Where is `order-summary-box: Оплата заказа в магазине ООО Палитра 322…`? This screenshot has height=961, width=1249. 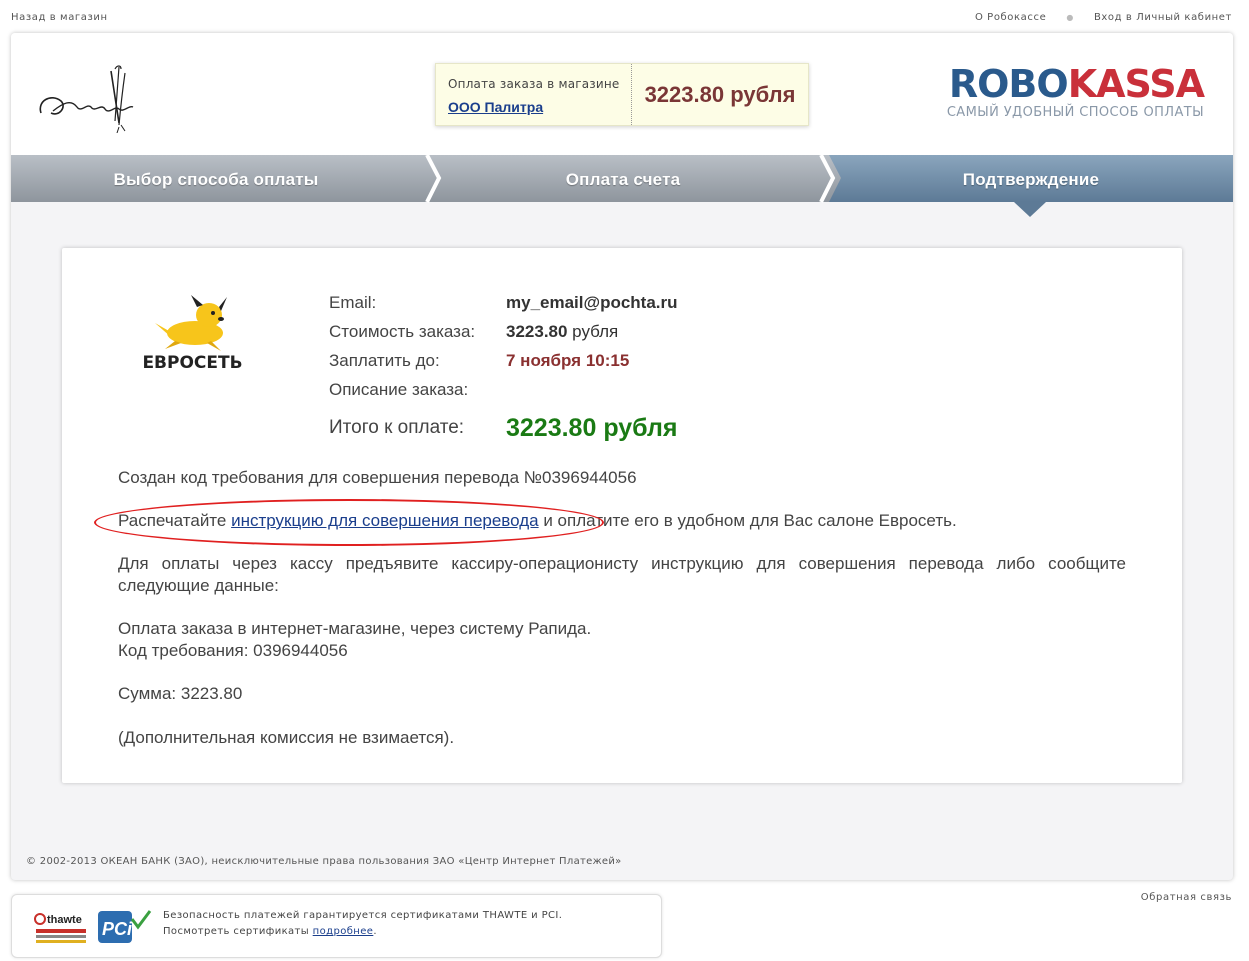
order-summary-box: Оплата заказа в магазине ООО Палитра 322… is located at coordinates (622, 94).